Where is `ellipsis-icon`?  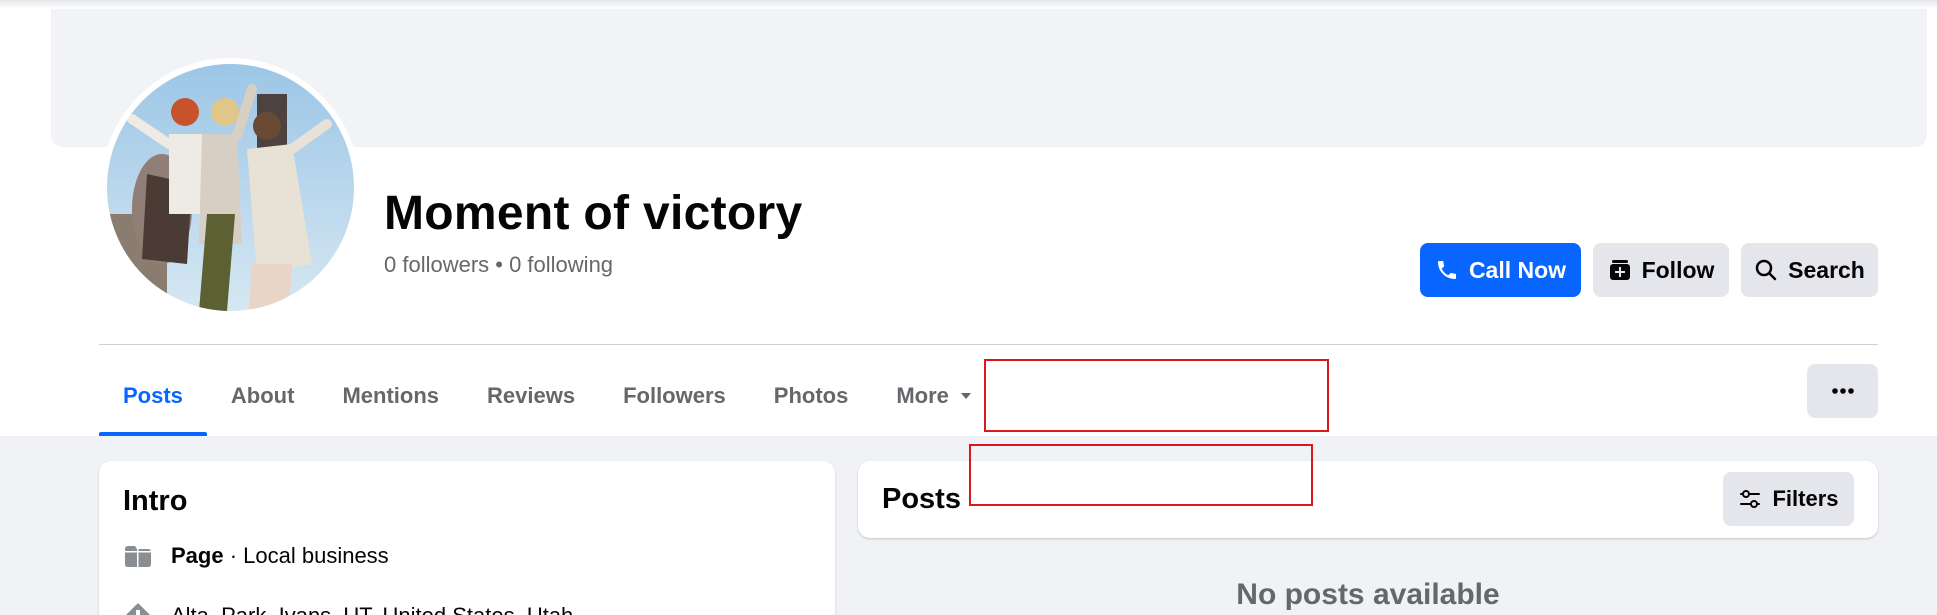
ellipsis-icon is located at coordinates (1842, 391).